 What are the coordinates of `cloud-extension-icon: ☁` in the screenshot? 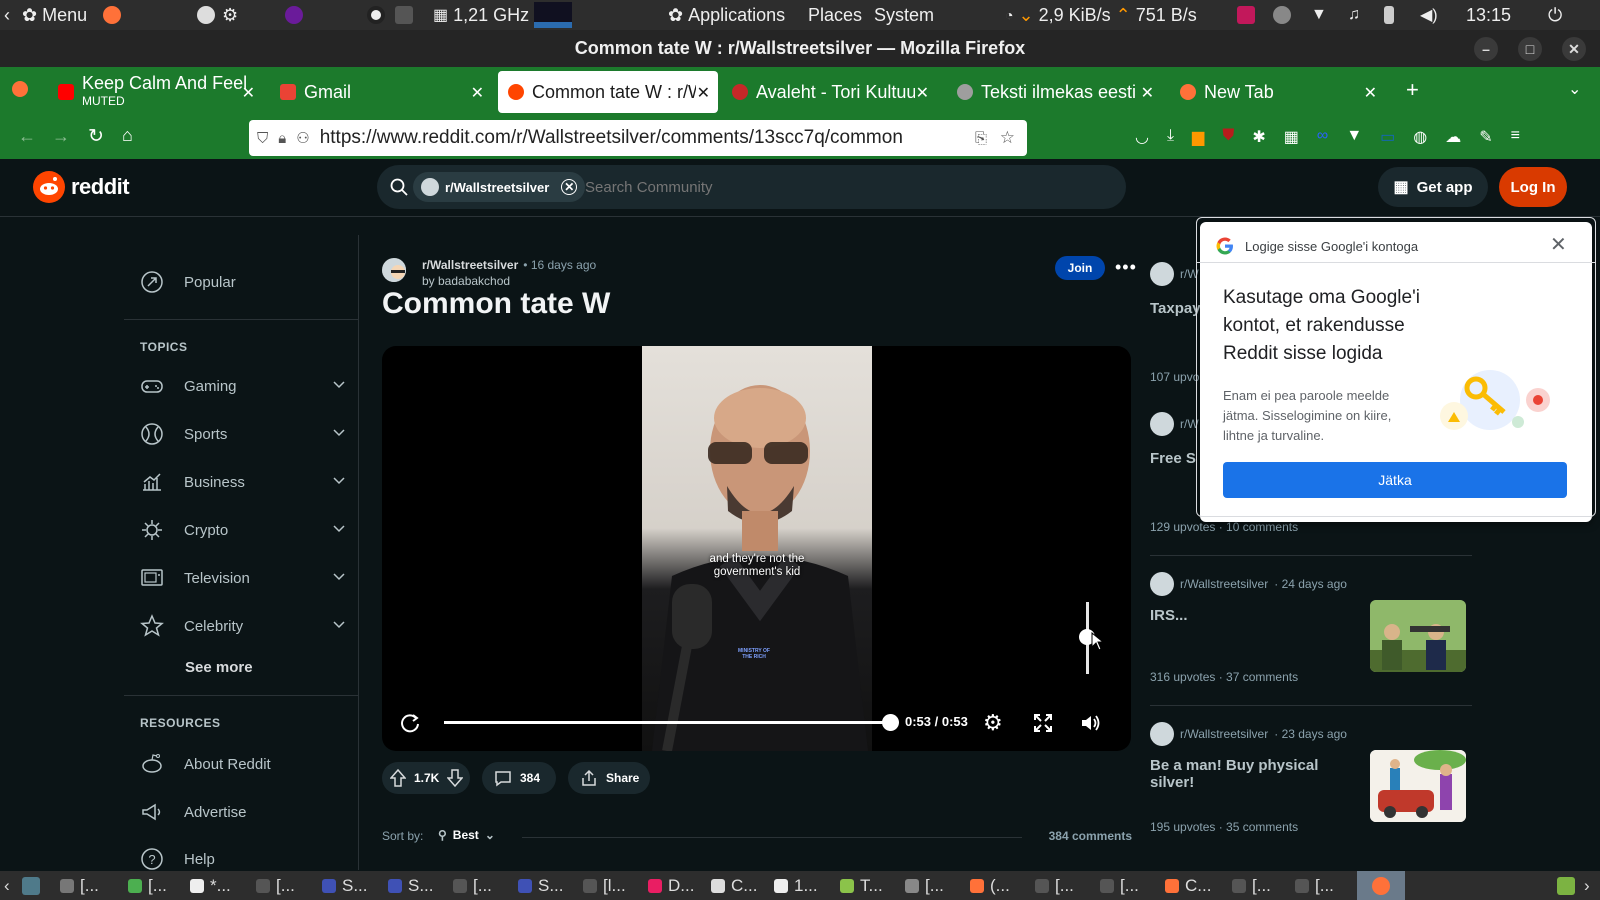 It's located at (1453, 137).